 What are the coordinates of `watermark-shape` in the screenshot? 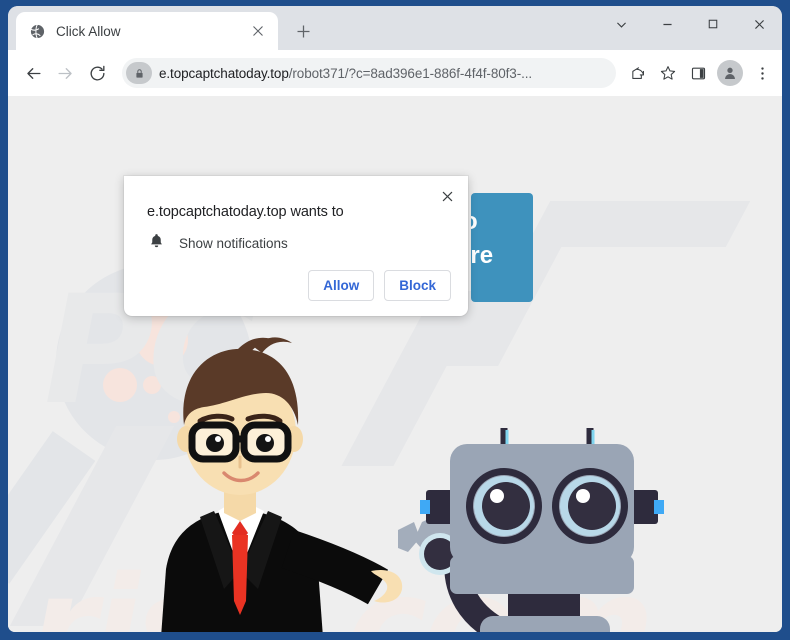 It's located at (638, 224).